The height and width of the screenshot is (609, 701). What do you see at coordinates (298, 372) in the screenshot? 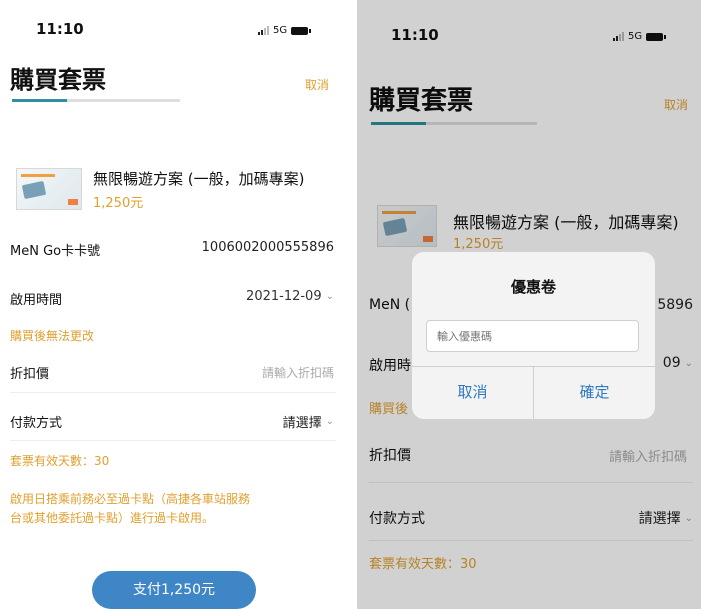
I see `discount-code-input: 請輸入折扣碼` at bounding box center [298, 372].